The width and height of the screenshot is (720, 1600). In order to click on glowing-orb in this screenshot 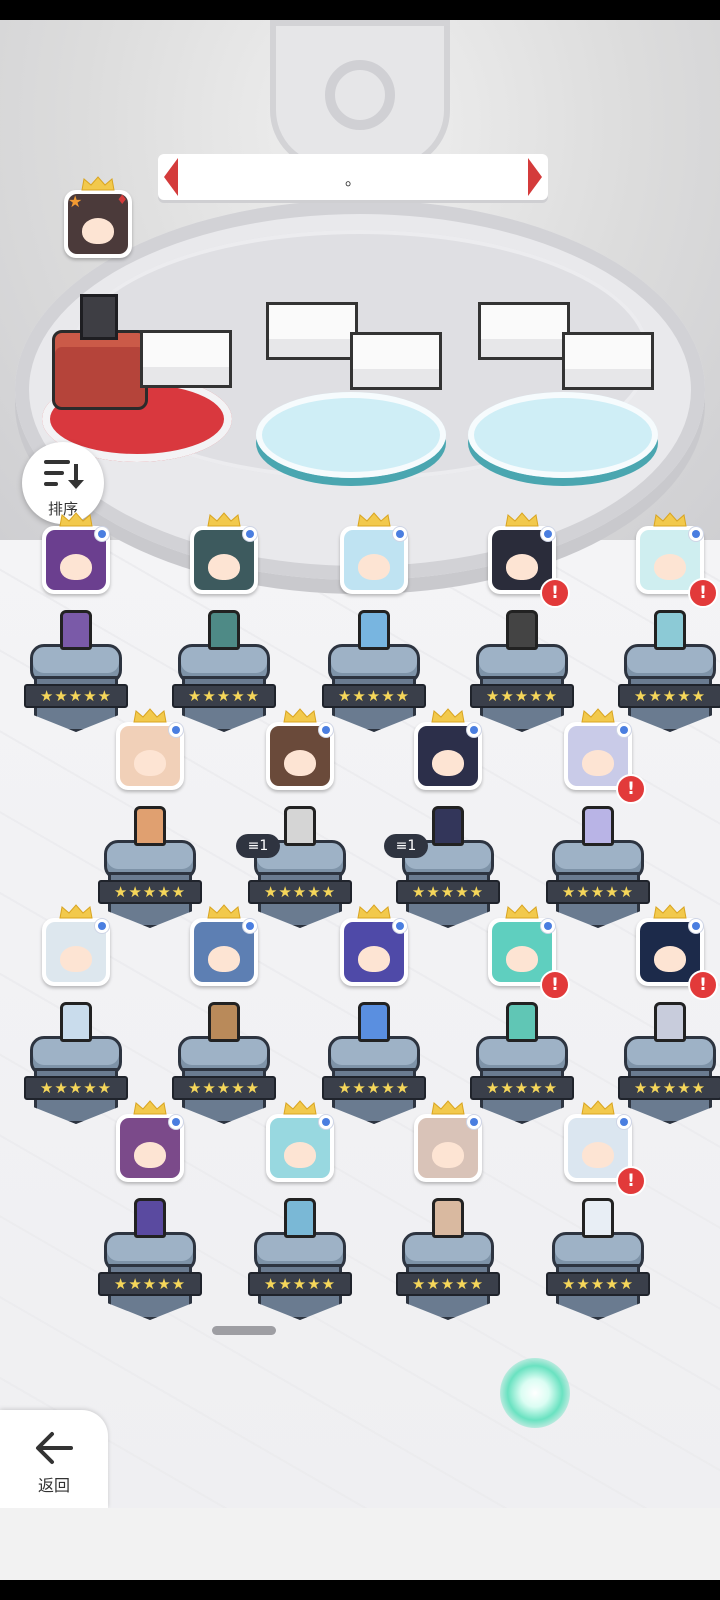, I will do `click(535, 1393)`.